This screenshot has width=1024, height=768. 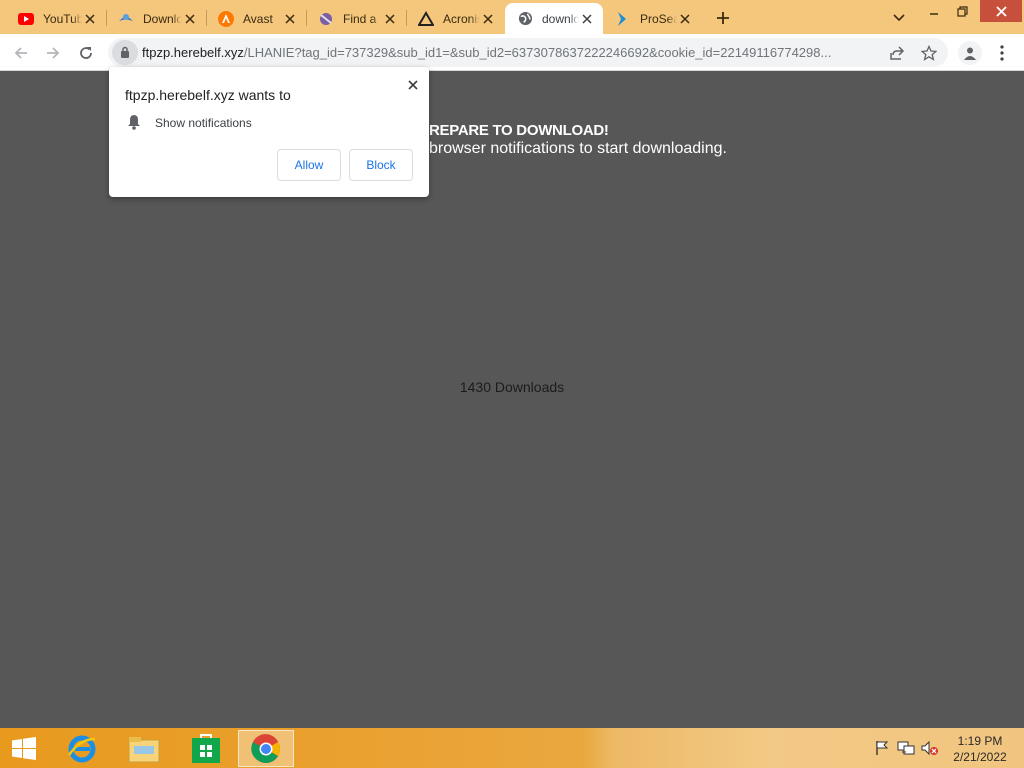 What do you see at coordinates (21, 53) in the screenshot?
I see `back-button` at bounding box center [21, 53].